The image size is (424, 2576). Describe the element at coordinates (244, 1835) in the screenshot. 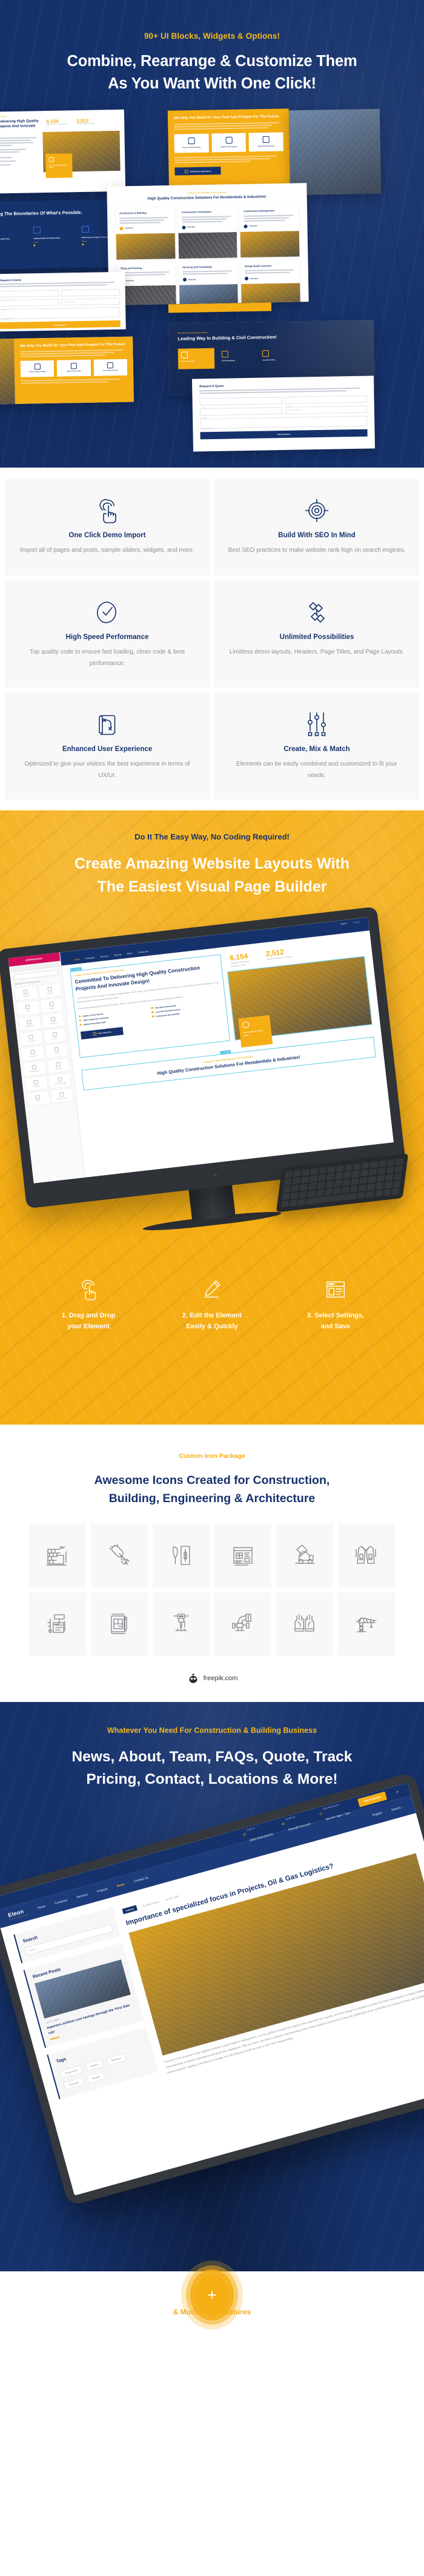

I see `phone-icon: ✆` at that location.